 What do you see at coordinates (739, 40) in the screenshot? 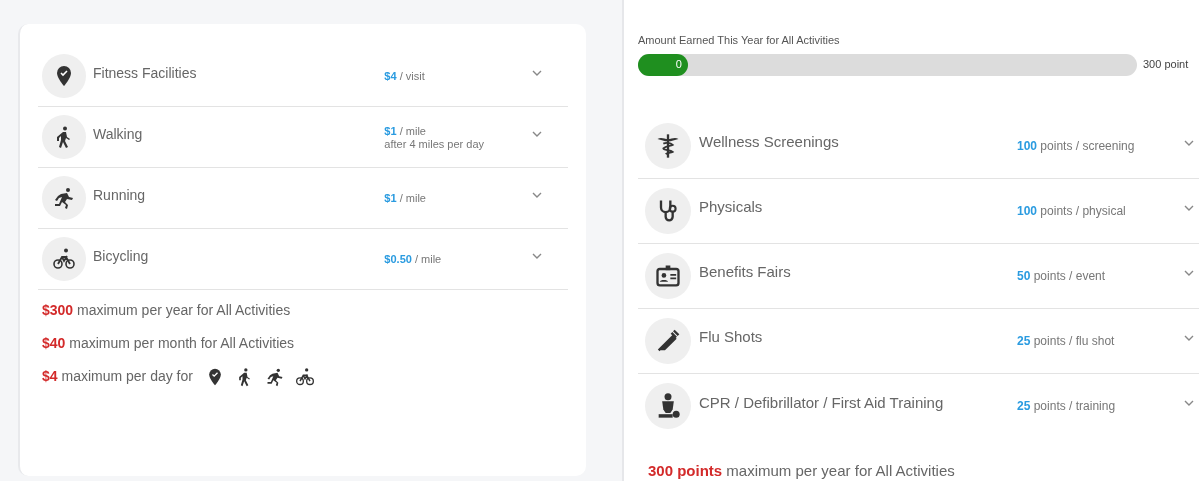
I see `progress-label: Amount Earned This Year for All Activities` at bounding box center [739, 40].